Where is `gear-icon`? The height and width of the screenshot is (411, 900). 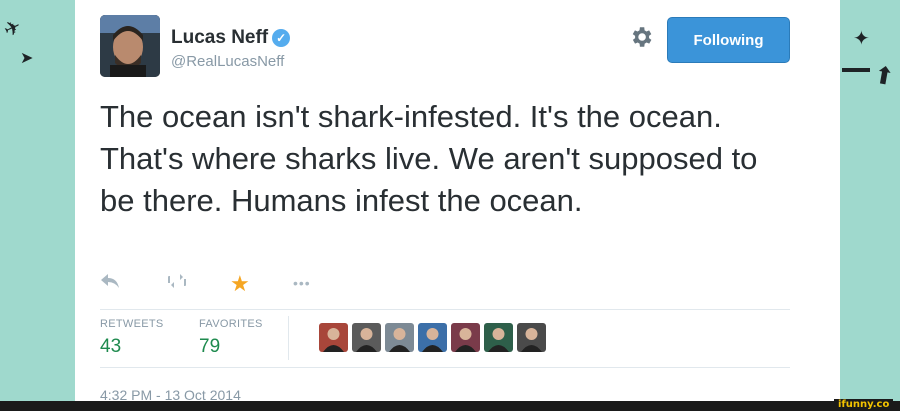
gear-icon is located at coordinates (641, 37).